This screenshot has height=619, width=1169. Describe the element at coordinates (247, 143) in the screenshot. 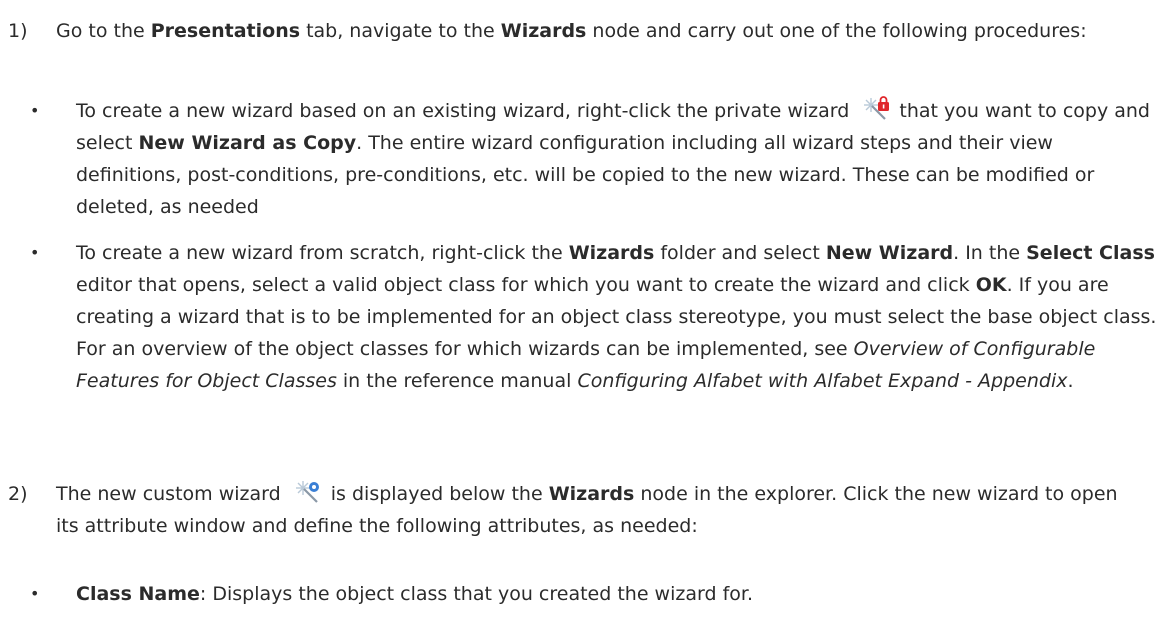

I see `ui-term: New Wizard as Copy` at that location.